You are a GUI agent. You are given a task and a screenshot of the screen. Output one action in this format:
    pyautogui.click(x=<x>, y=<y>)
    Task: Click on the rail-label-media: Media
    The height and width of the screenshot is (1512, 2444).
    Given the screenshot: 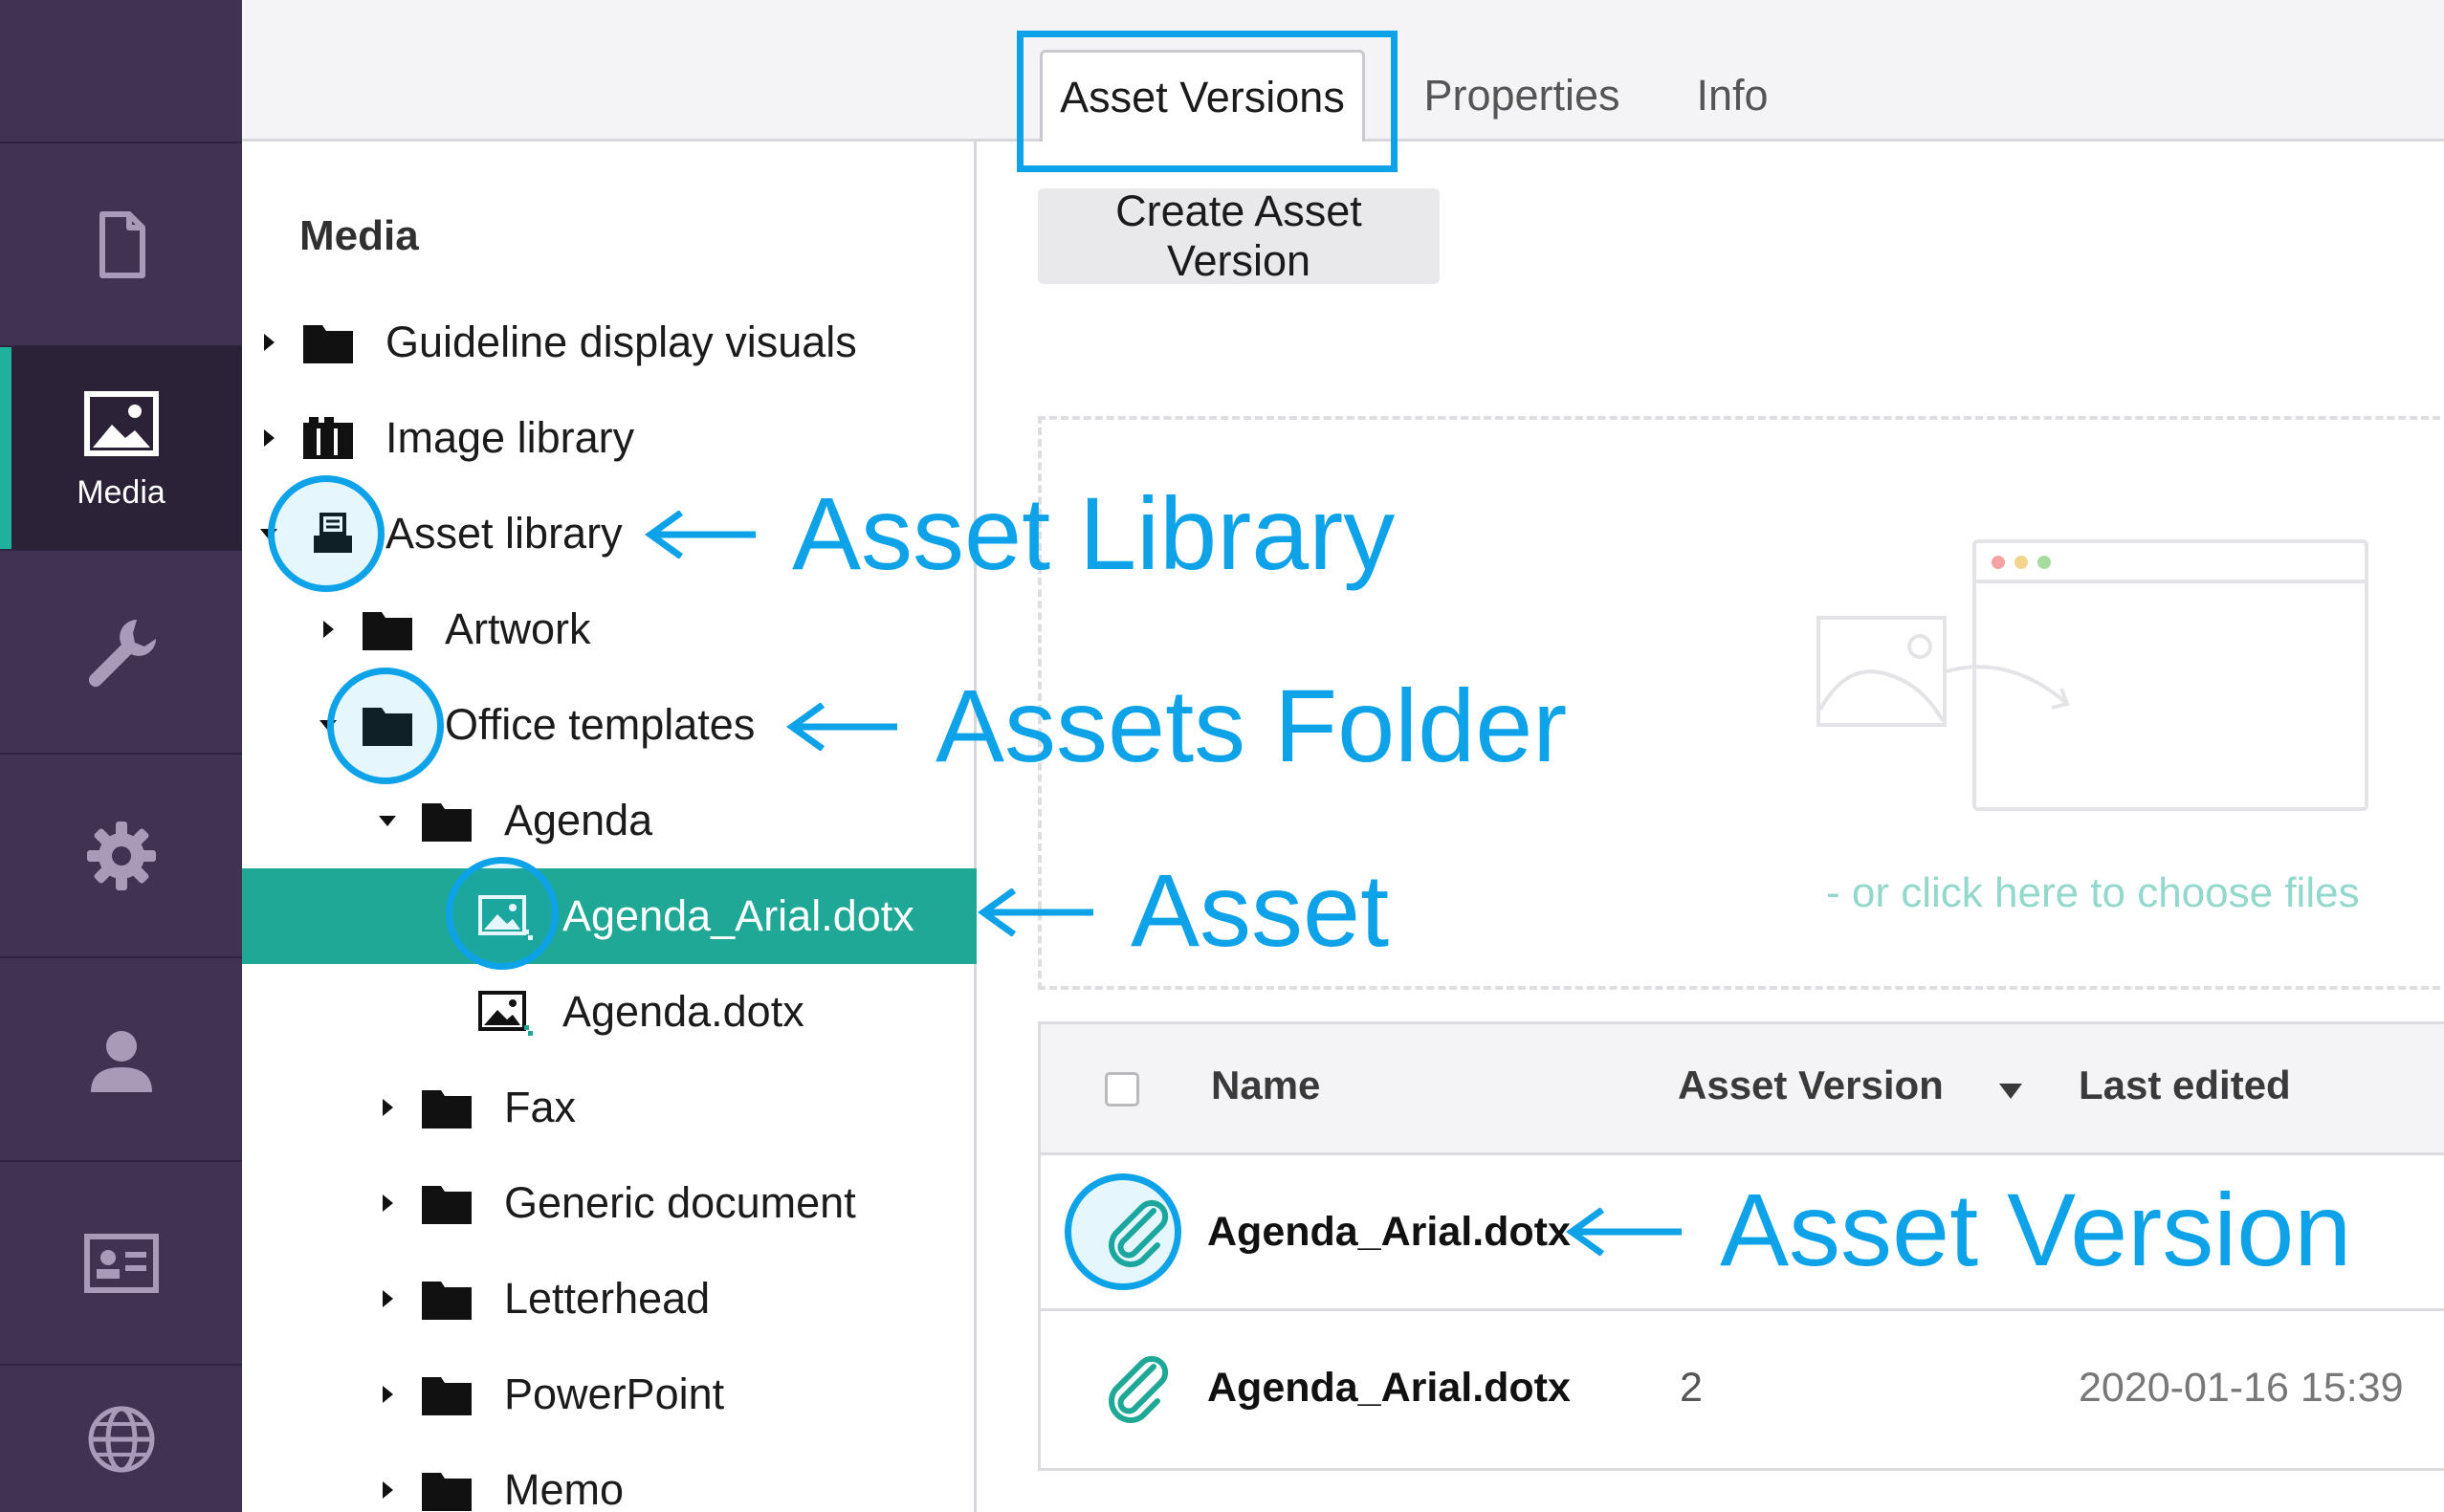 What is the action you would take?
    pyautogui.click(x=121, y=492)
    